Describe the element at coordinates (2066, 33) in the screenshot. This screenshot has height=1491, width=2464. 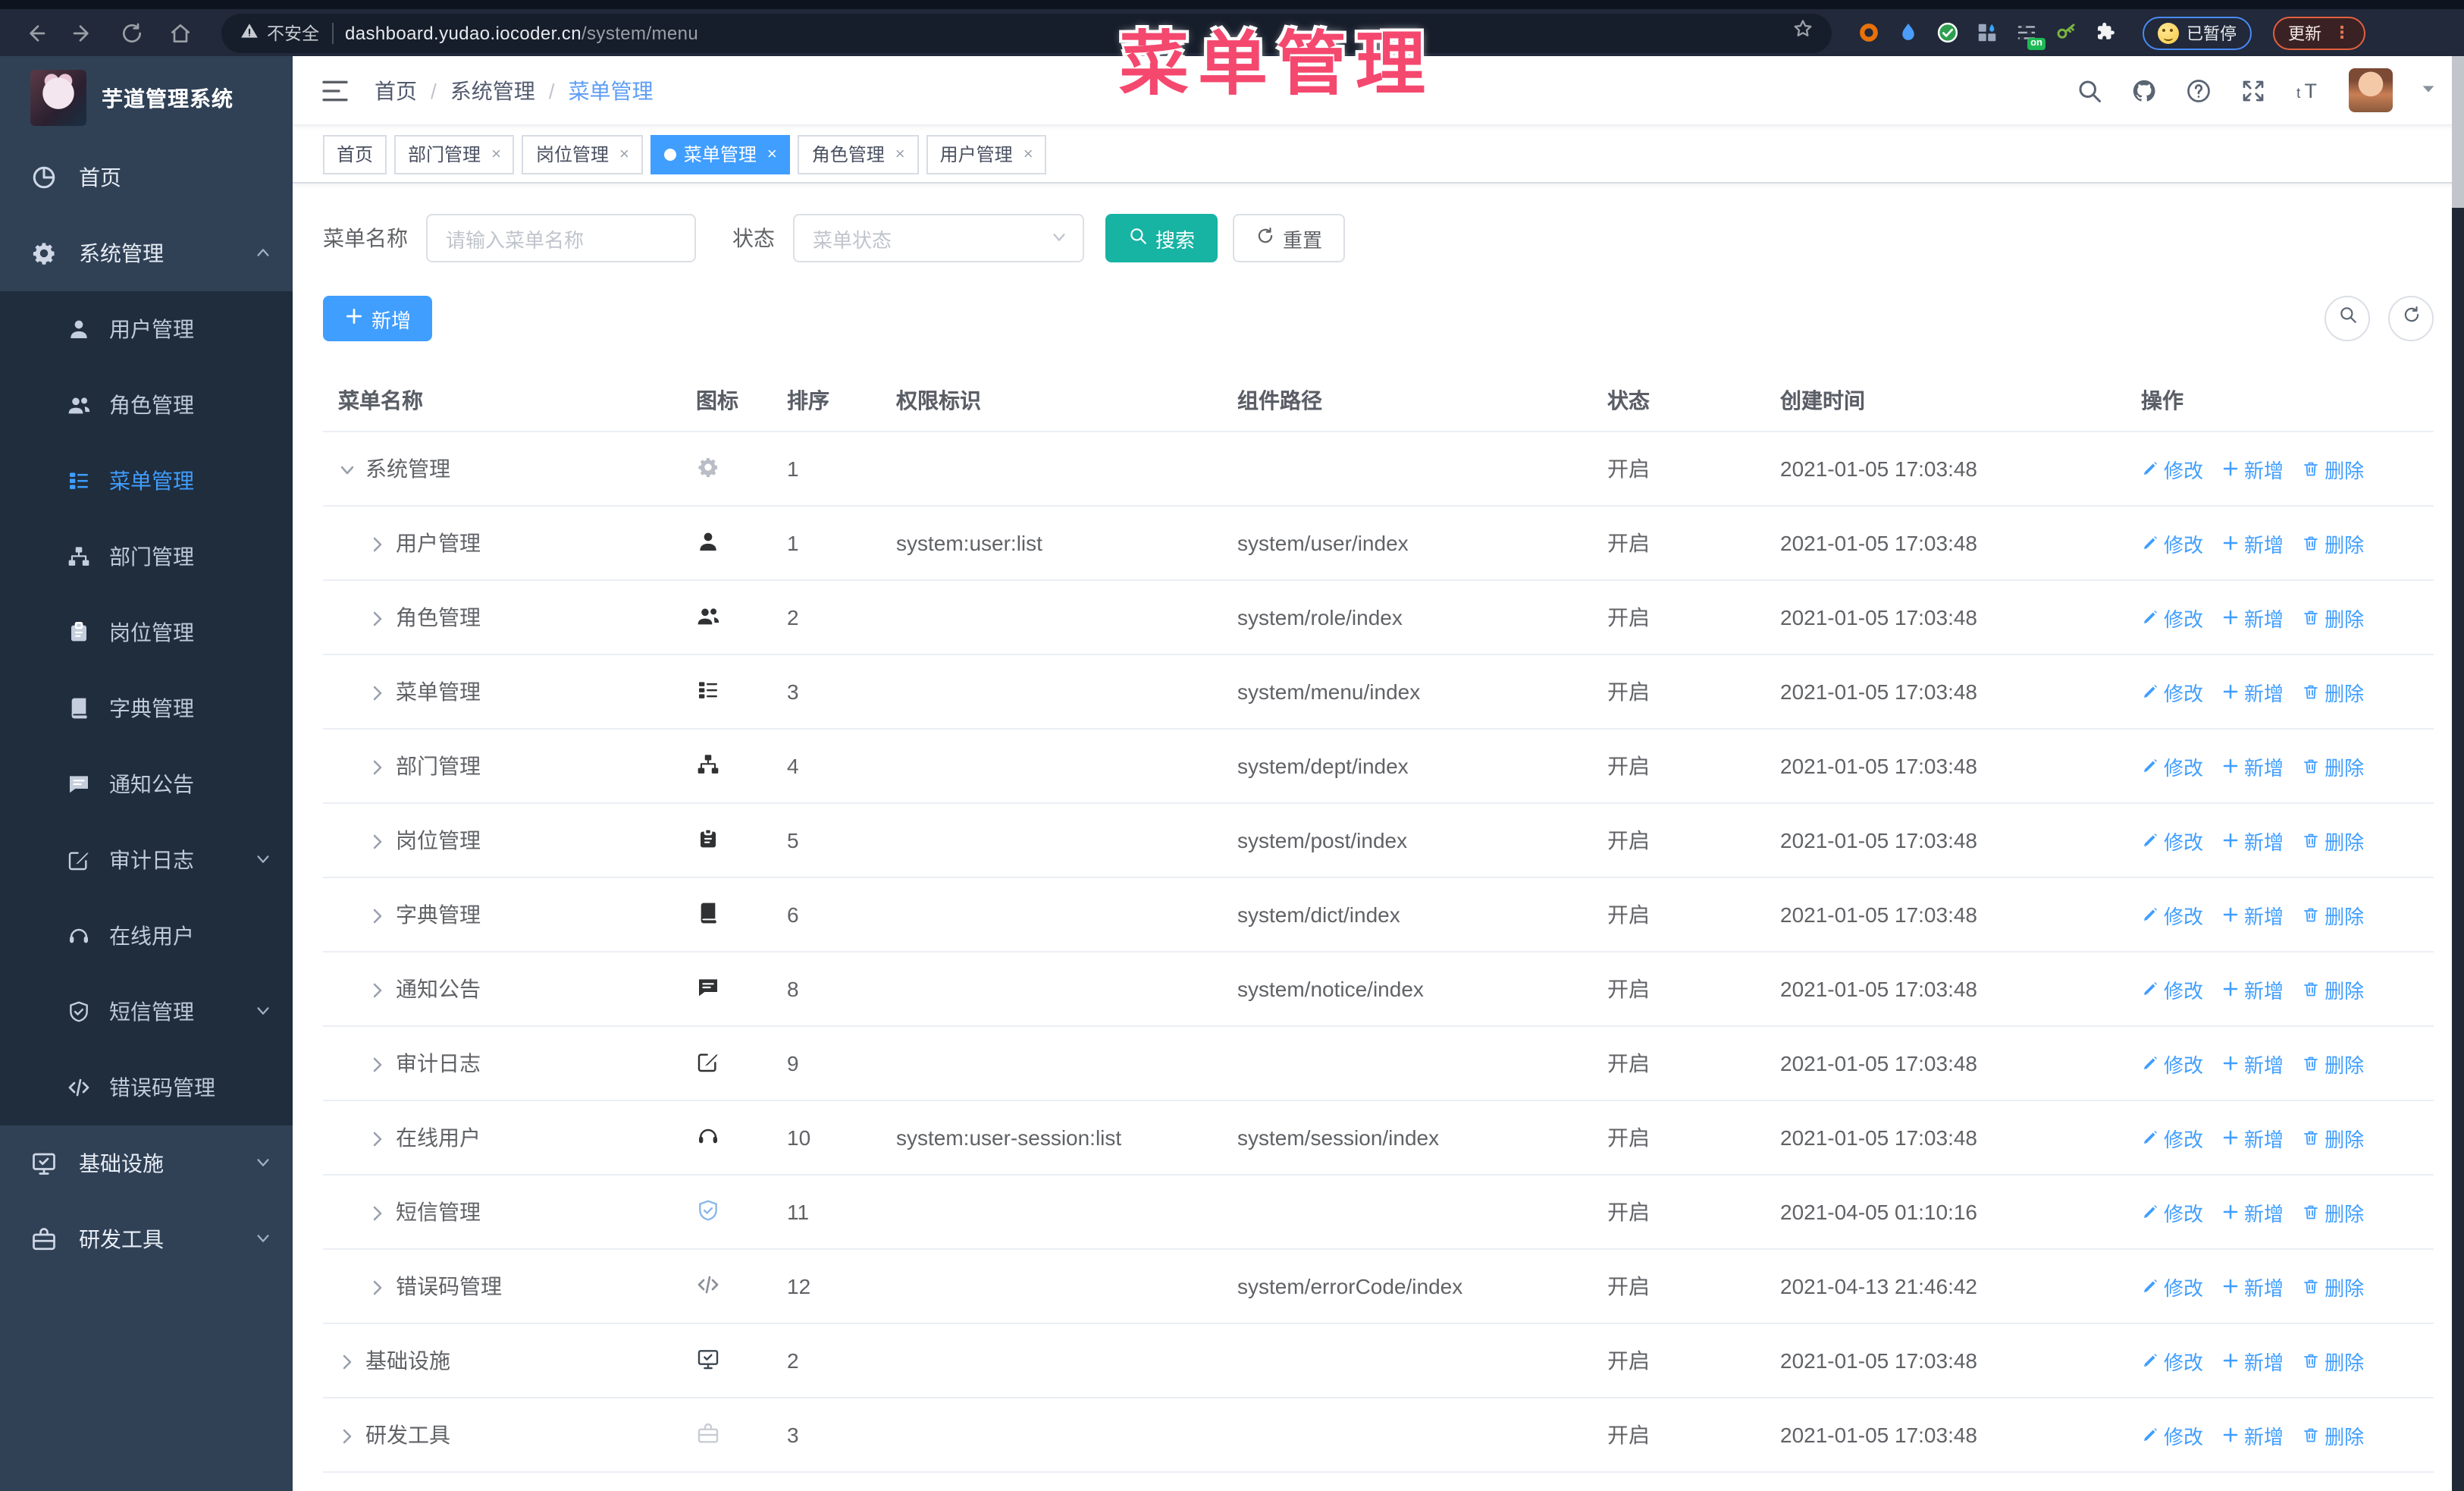
I see `green-key-extension-icon` at that location.